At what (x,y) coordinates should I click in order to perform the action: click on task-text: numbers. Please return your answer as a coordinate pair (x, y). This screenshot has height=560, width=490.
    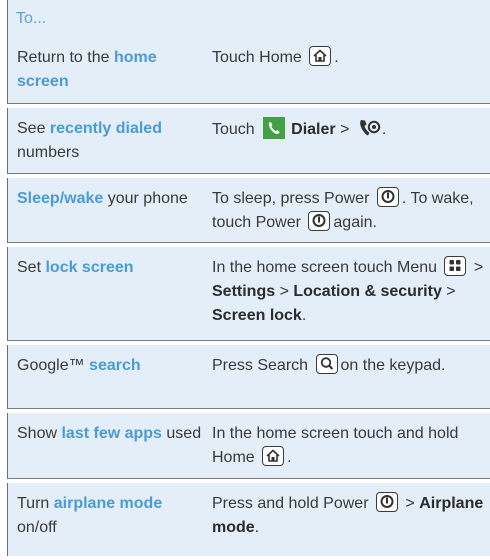
    Looking at the image, I should click on (48, 152).